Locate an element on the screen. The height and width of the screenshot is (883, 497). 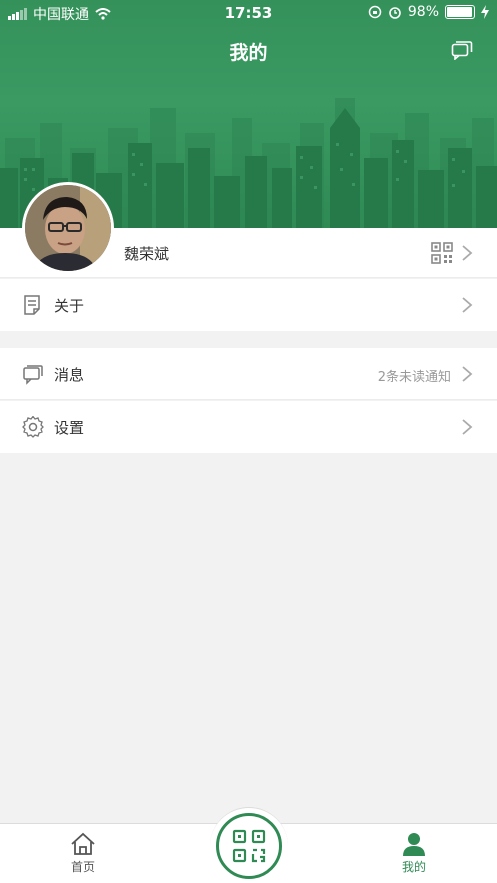
menu-item-messages: 消息 2条未读通知 is located at coordinates (248, 374).